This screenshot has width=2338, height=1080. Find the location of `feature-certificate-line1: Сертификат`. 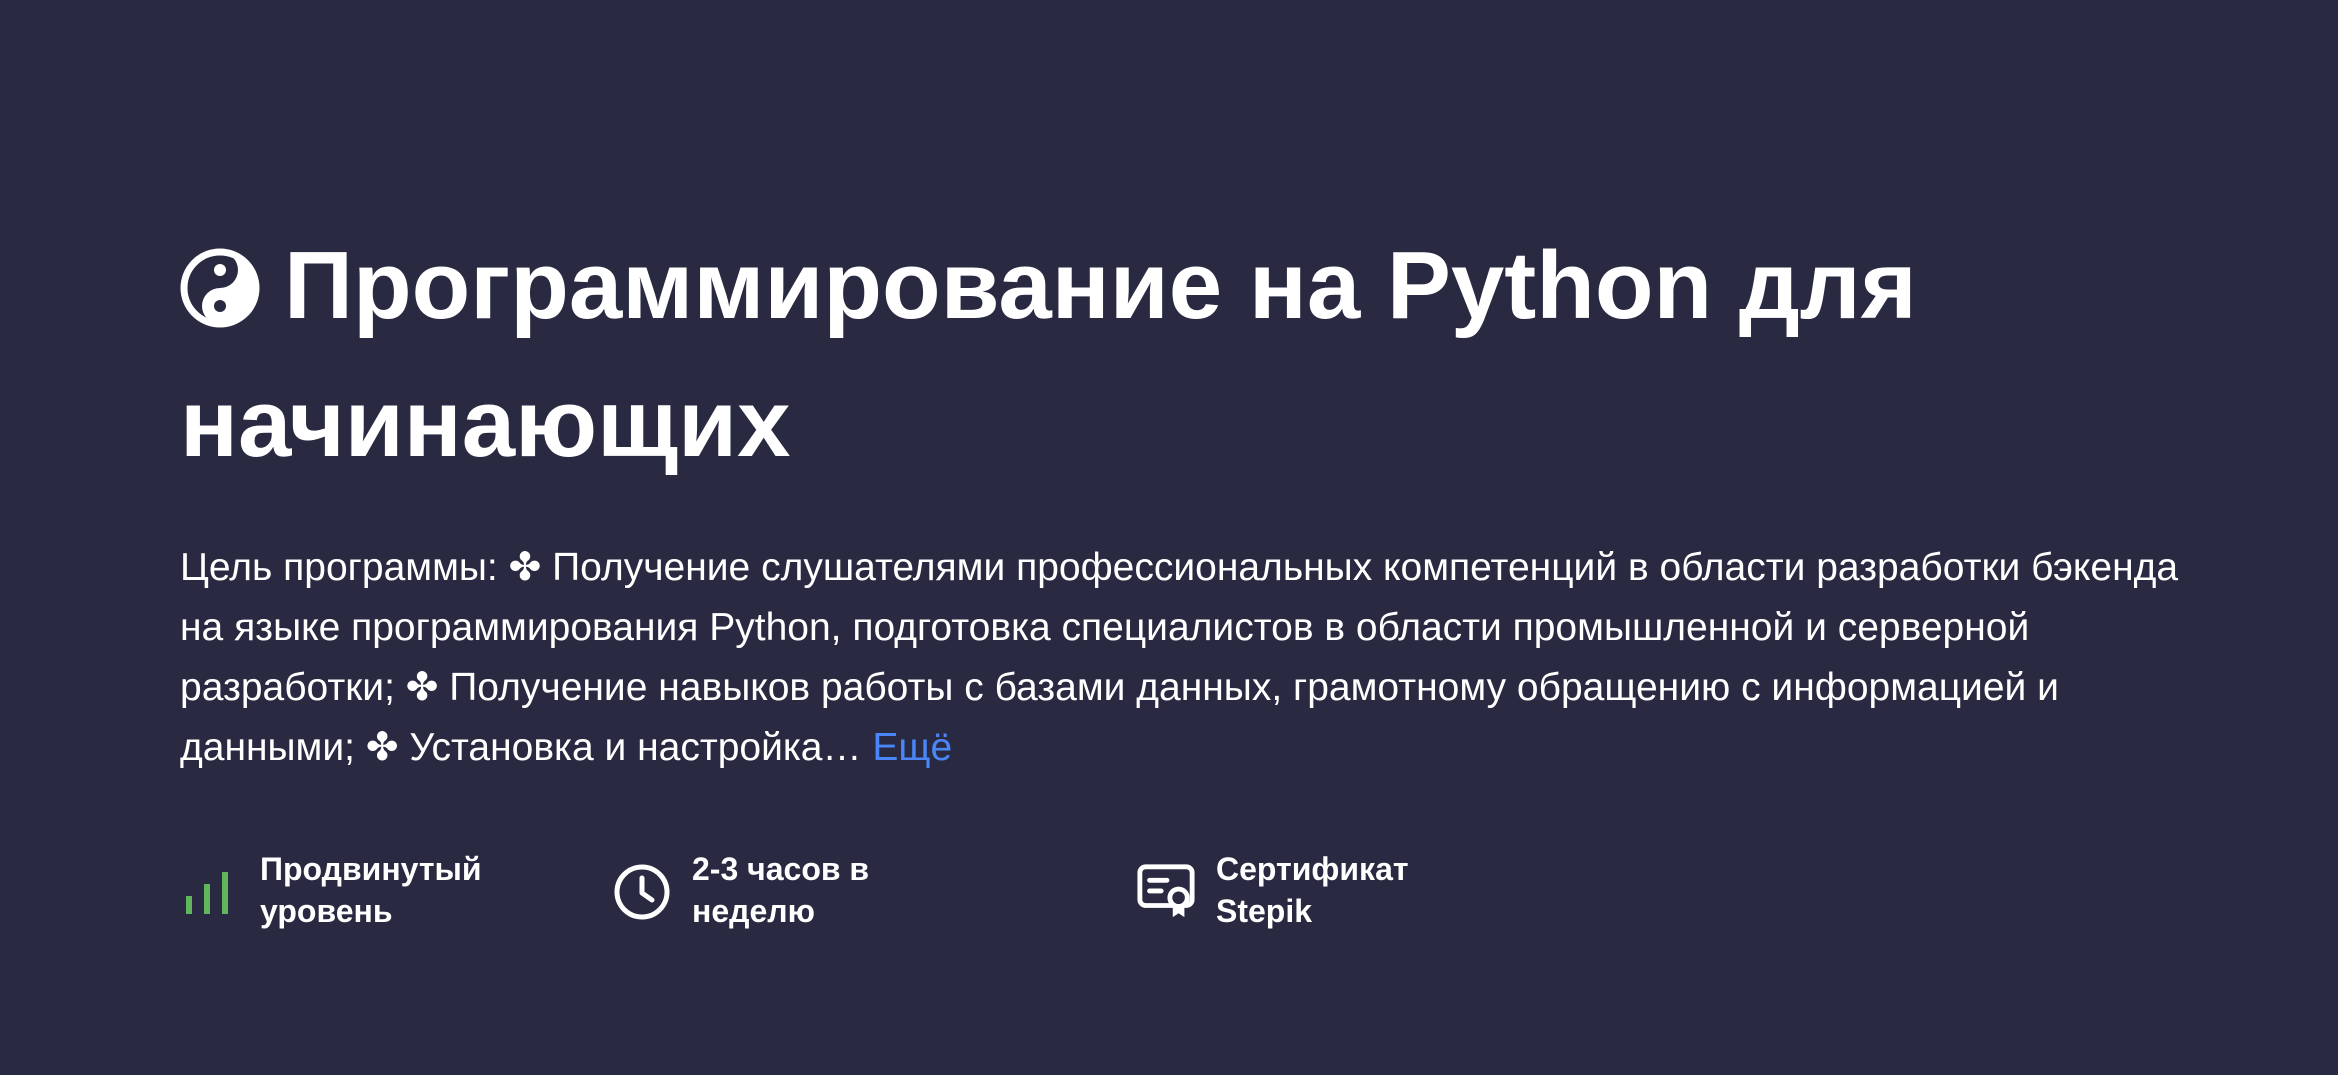

feature-certificate-line1: Сертификат is located at coordinates (1312, 869).